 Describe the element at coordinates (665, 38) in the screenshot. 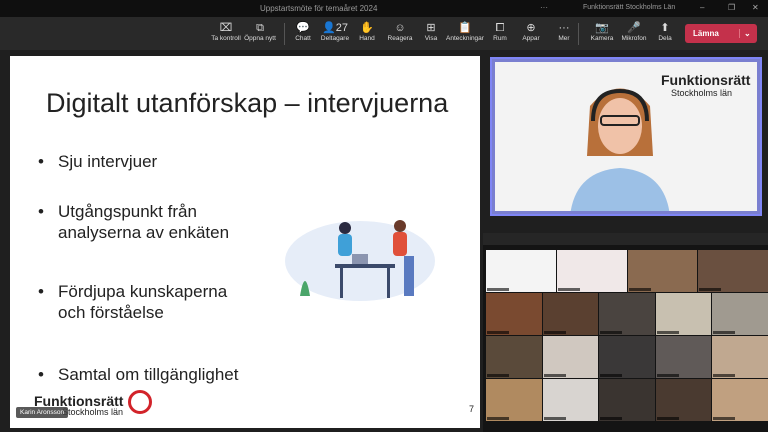

I see `toolbar-label: Dela` at that location.